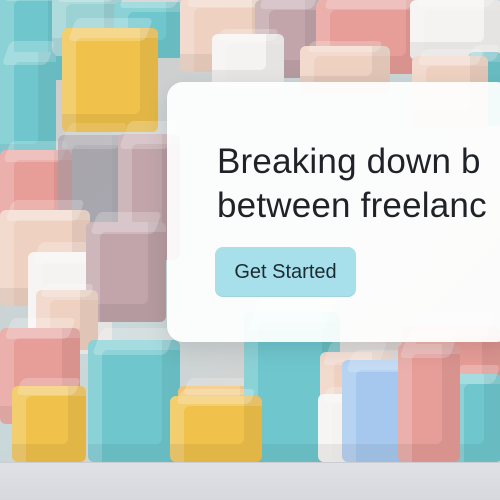  What do you see at coordinates (285, 272) in the screenshot?
I see `get-started-button: Get Started` at bounding box center [285, 272].